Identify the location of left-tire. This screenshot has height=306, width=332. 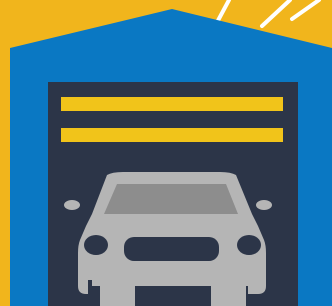
(117, 296).